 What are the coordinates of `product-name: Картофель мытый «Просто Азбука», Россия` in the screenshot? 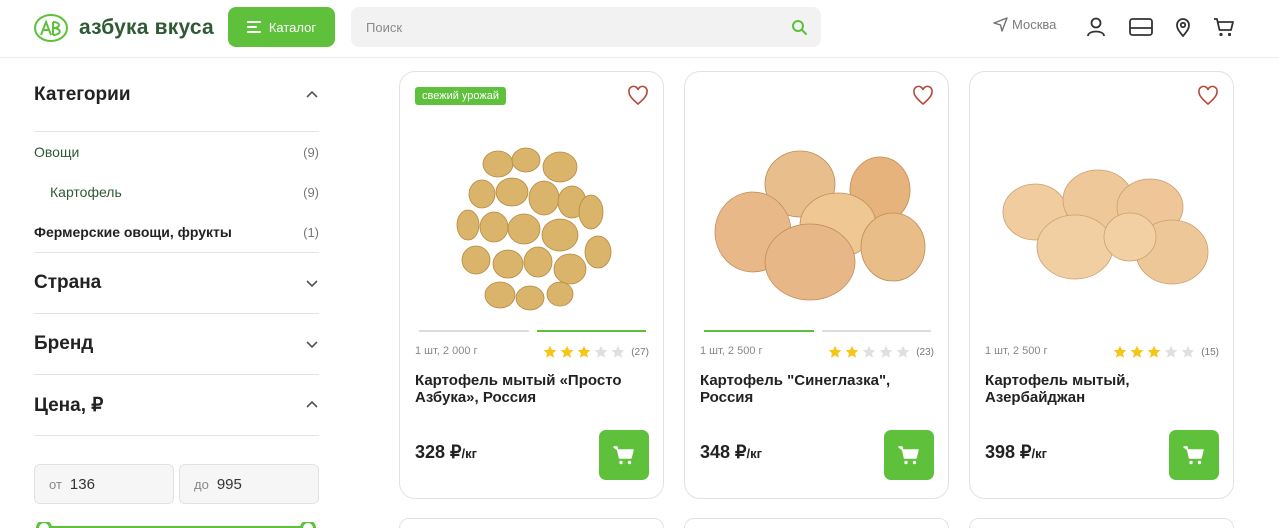 It's located at (532, 389).